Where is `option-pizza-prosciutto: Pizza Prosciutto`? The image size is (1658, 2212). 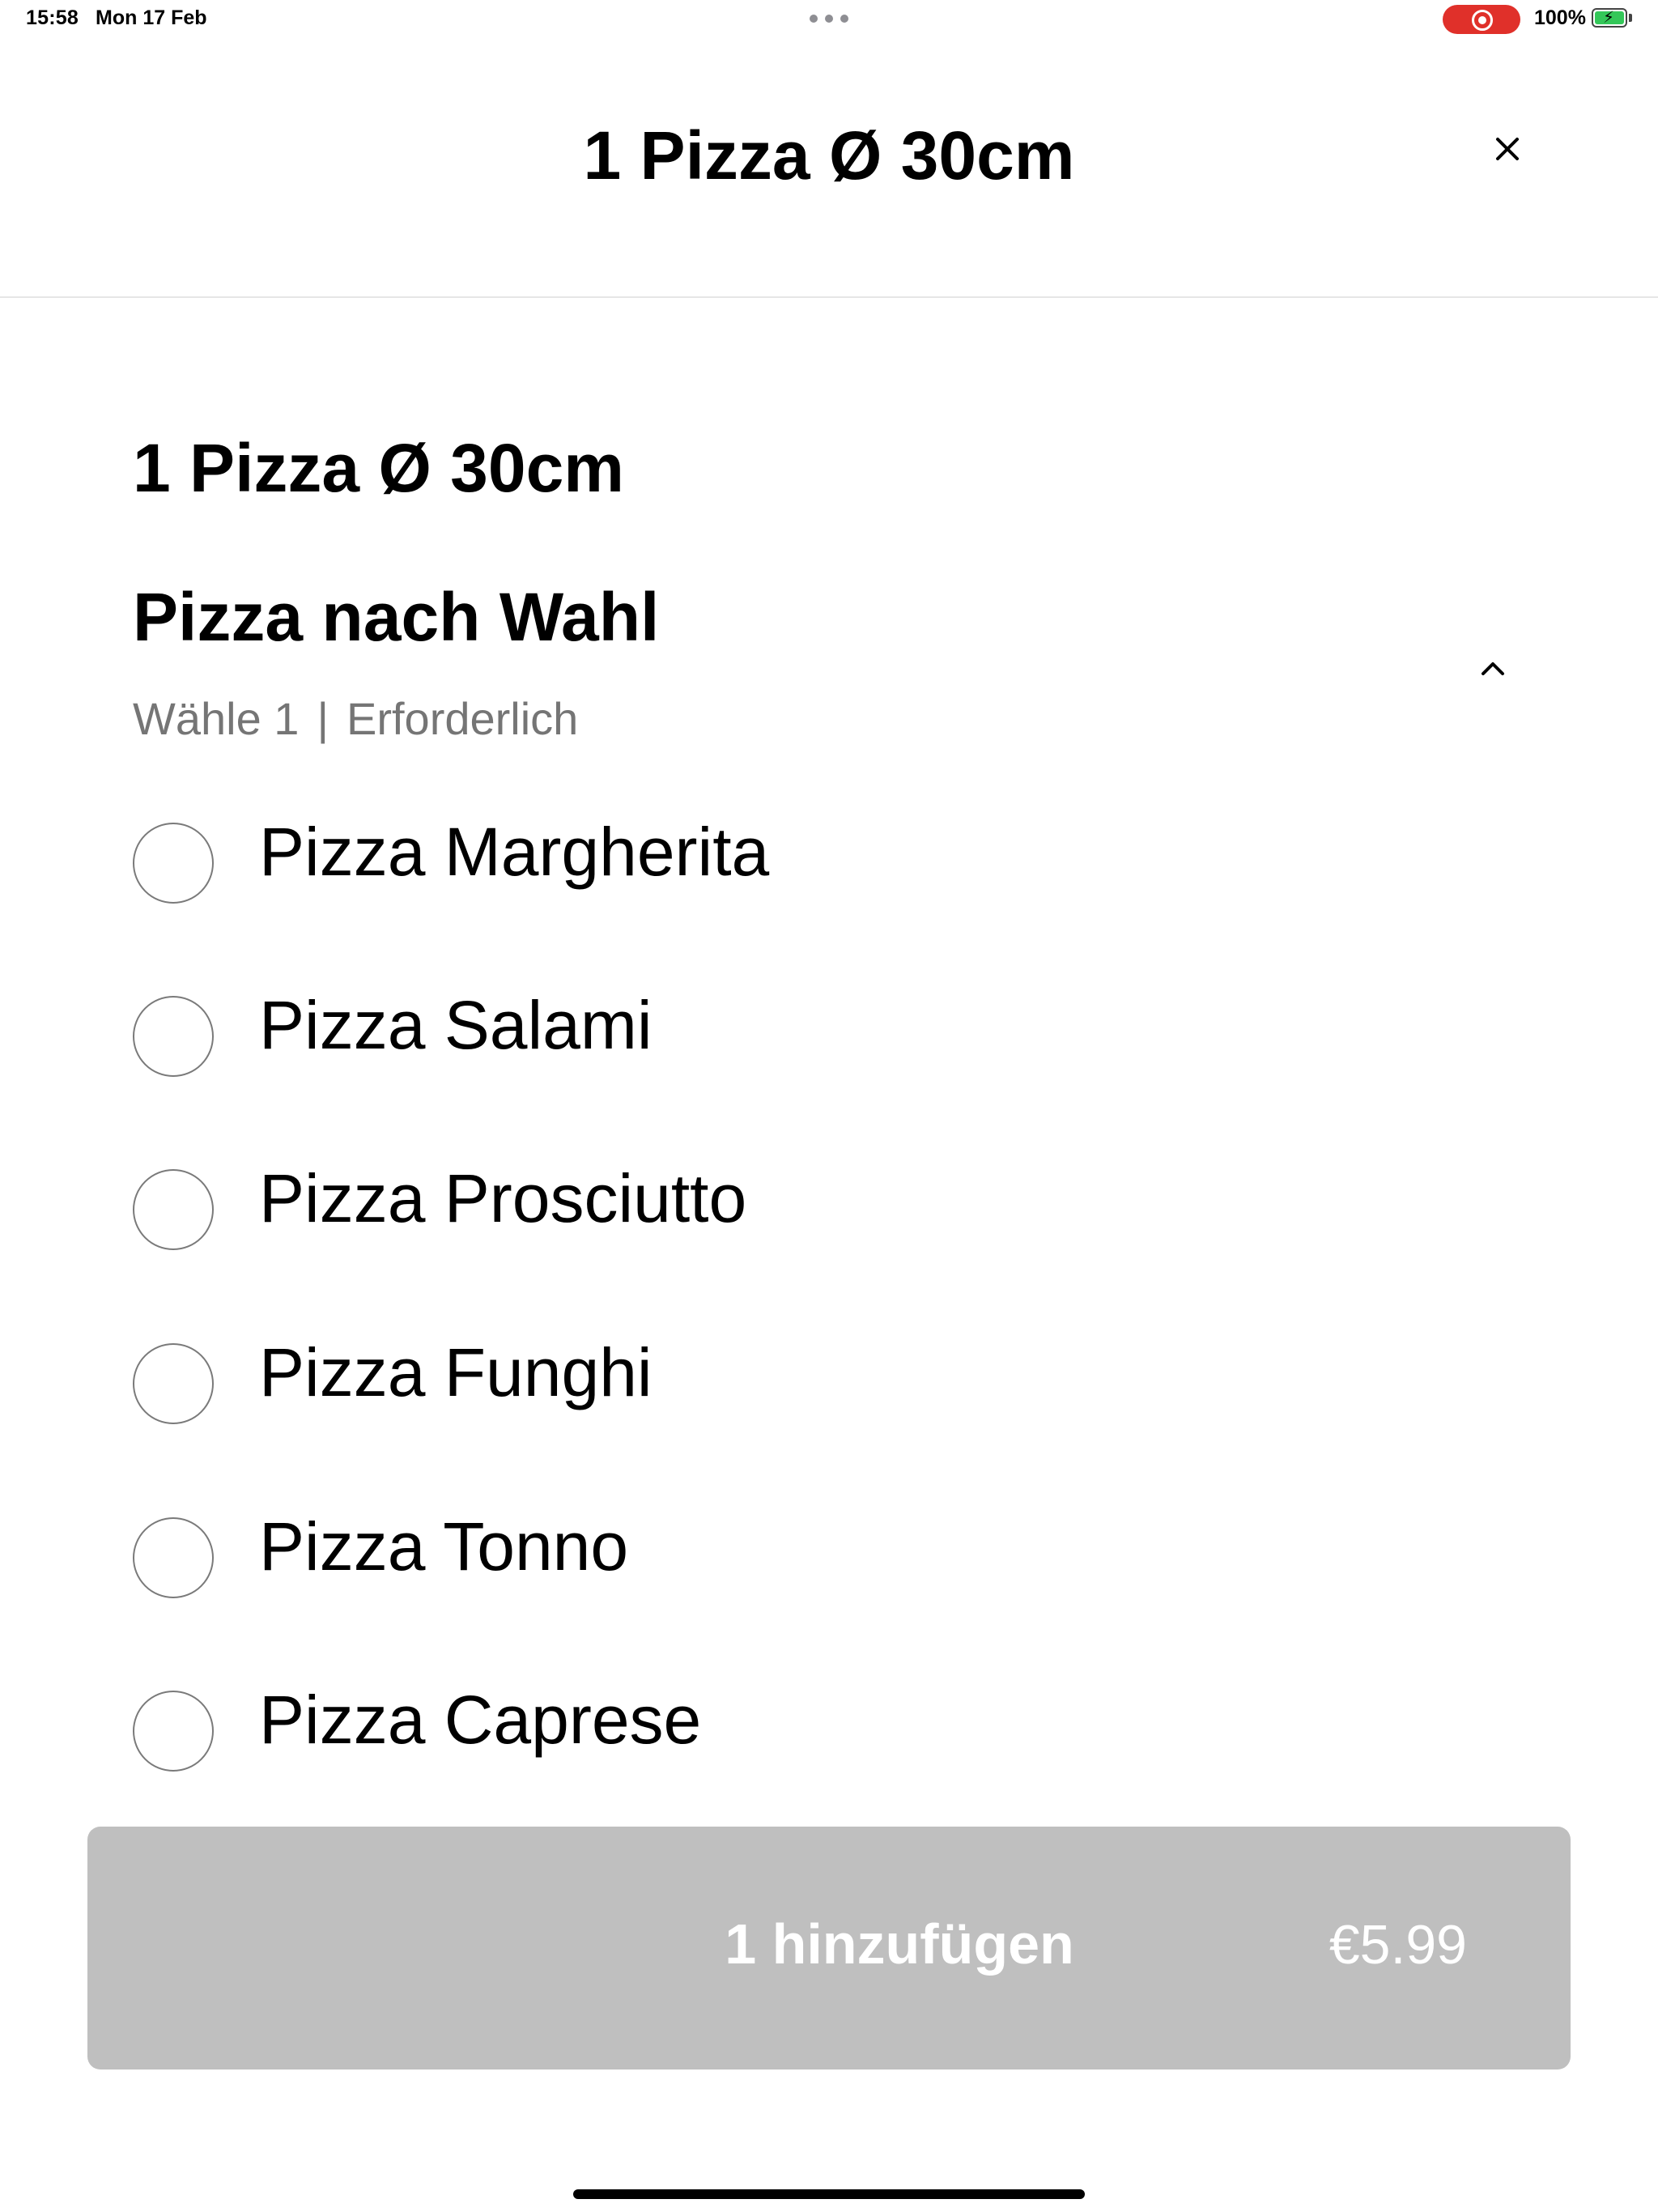
option-pizza-prosciutto: Pizza Prosciutto is located at coordinates (829, 1213).